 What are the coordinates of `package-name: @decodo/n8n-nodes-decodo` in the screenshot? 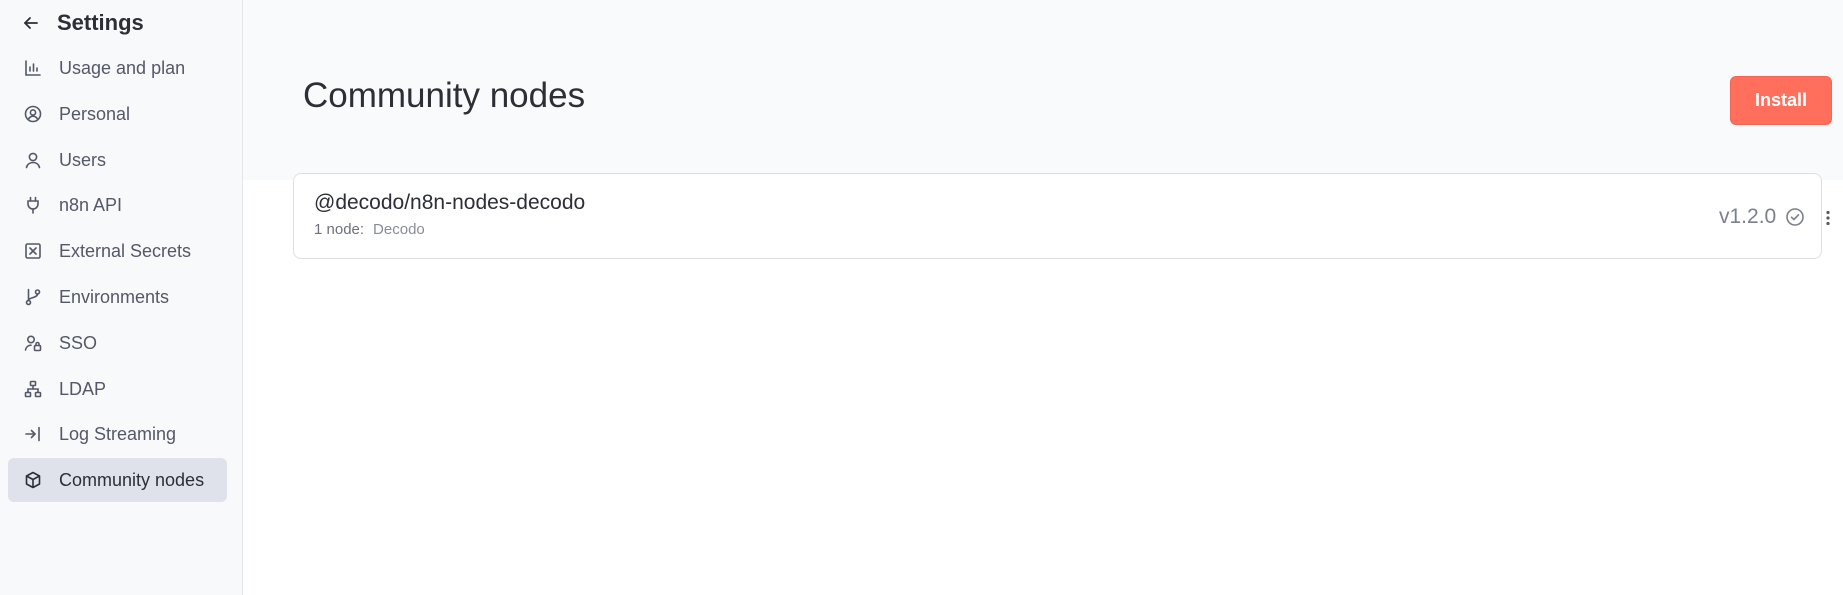 It's located at (450, 202).